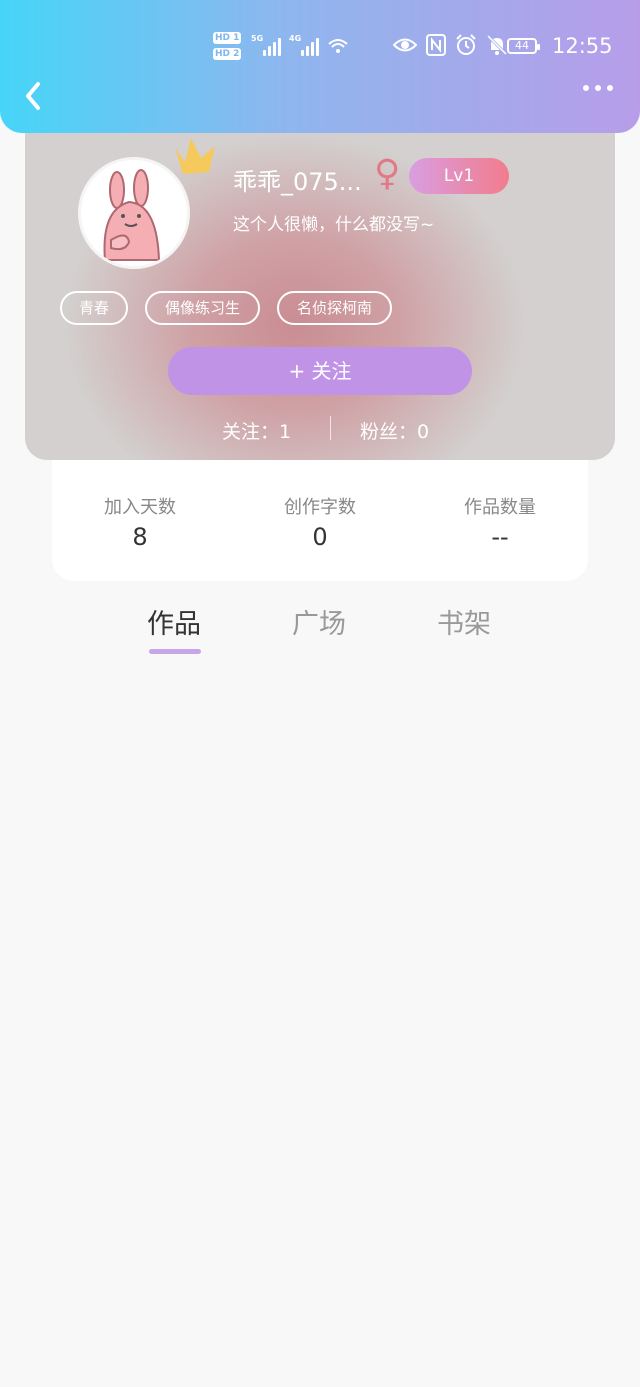  I want to click on interest-tag: 偶像练习生, so click(202, 308).